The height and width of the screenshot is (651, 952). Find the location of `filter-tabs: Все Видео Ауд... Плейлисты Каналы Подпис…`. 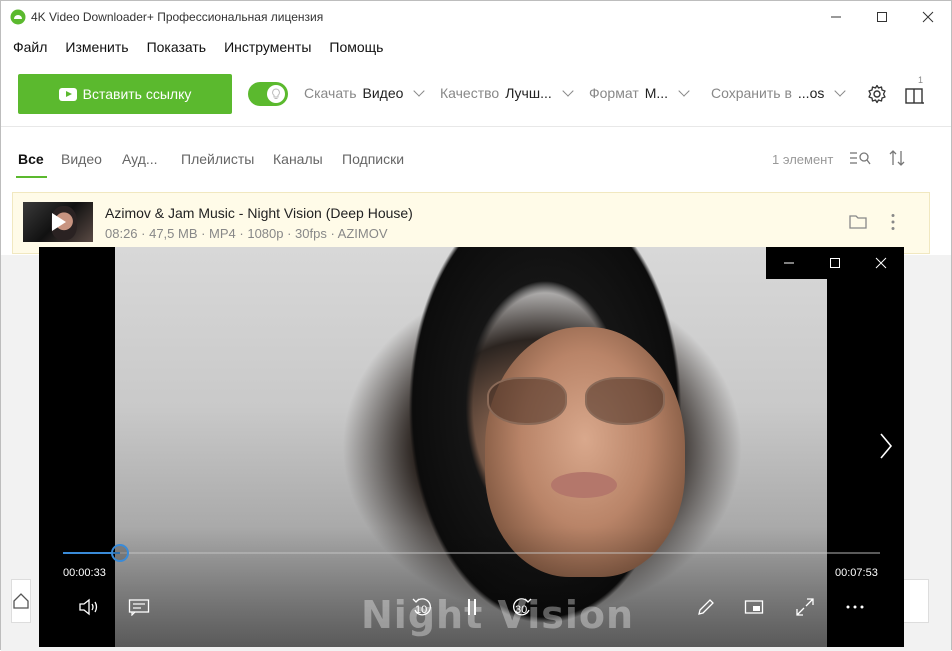

filter-tabs: Все Видео Ауд... Плейлисты Каналы Подпис… is located at coordinates (476, 160).